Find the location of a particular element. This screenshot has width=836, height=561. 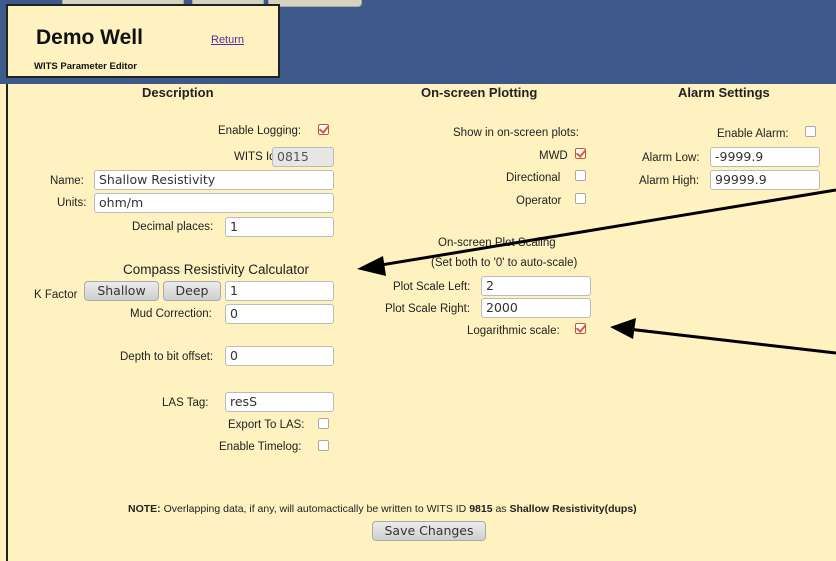

arrow-log-scale is located at coordinates (731, 341).